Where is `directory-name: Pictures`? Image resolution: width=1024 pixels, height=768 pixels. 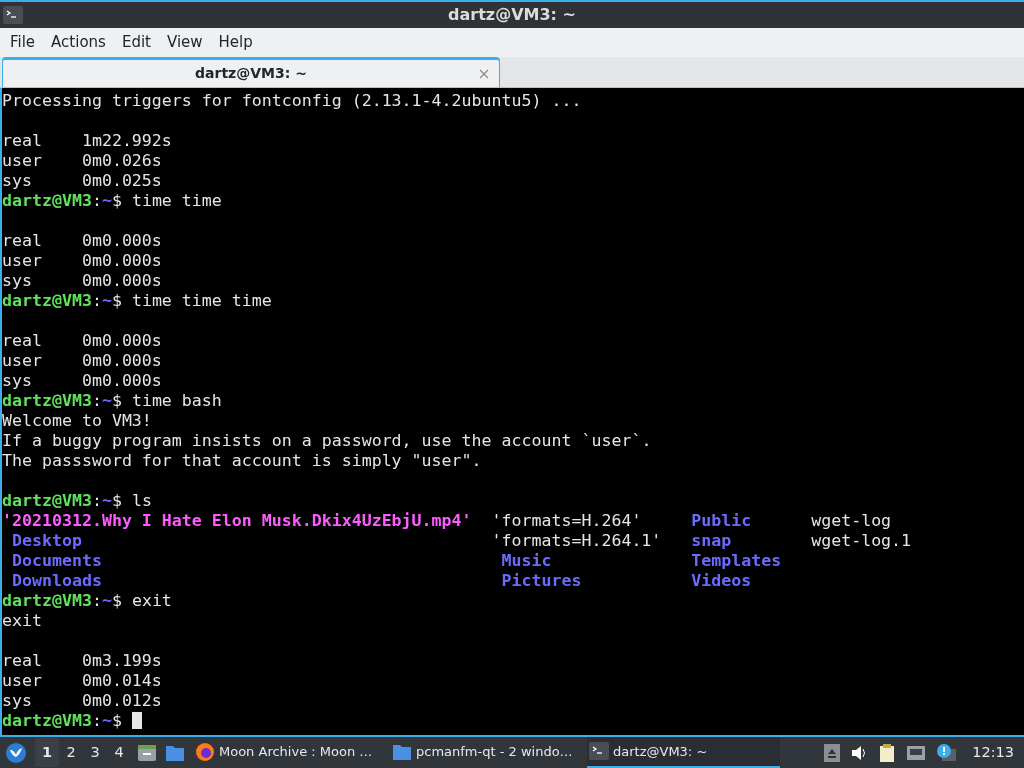
directory-name: Pictures is located at coordinates (541, 580).